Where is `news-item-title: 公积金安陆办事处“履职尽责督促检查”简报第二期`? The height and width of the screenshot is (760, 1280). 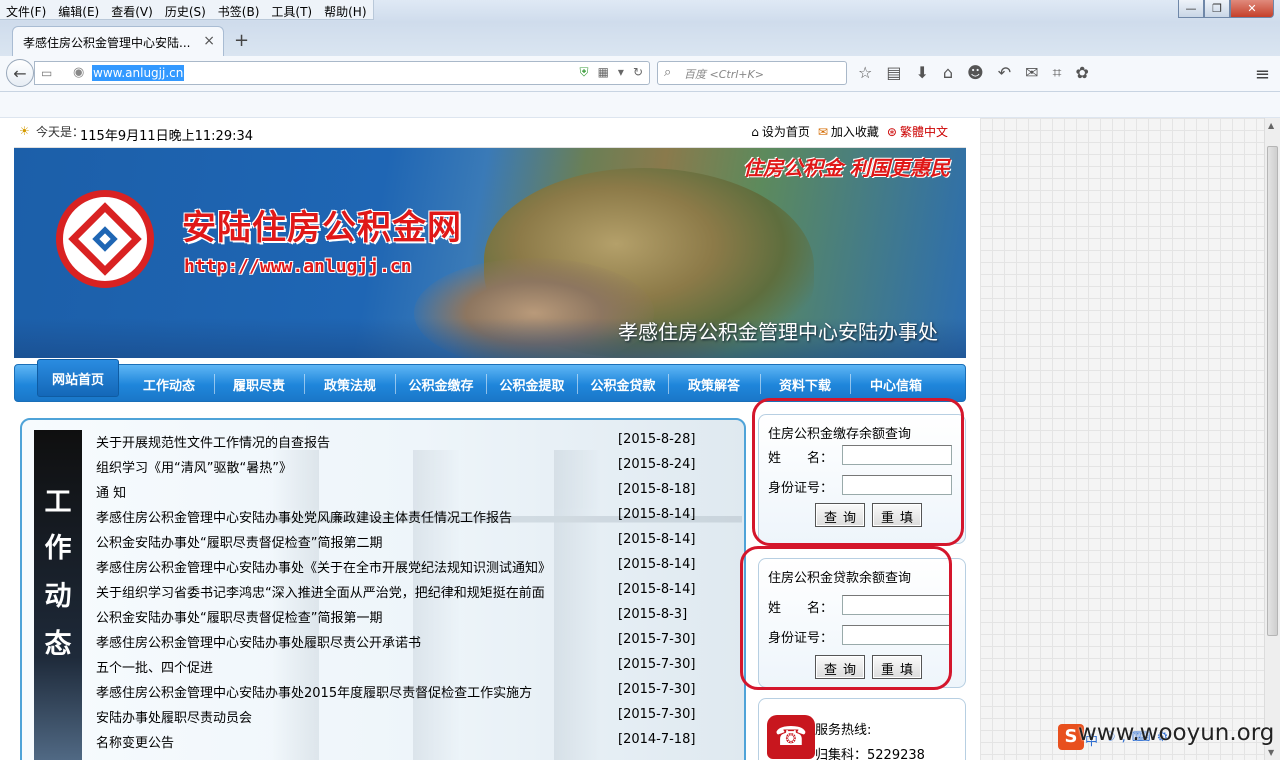 news-item-title: 公积金安陆办事处“履职尽责督促检查”简报第二期 is located at coordinates (239, 541).